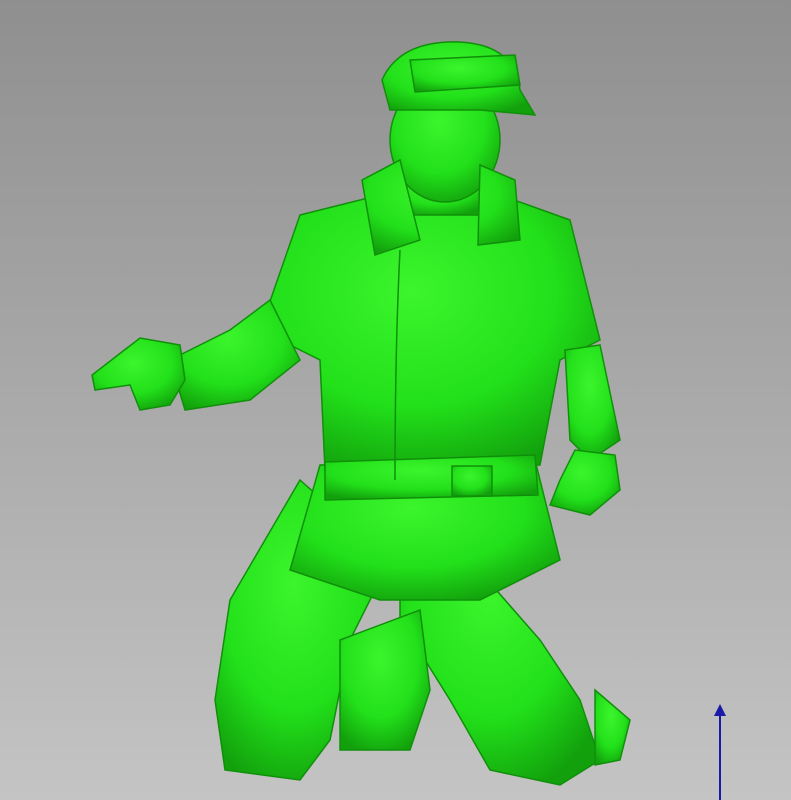 The width and height of the screenshot is (791, 800). Describe the element at coordinates (720, 752) in the screenshot. I see `axis-indicator` at that location.